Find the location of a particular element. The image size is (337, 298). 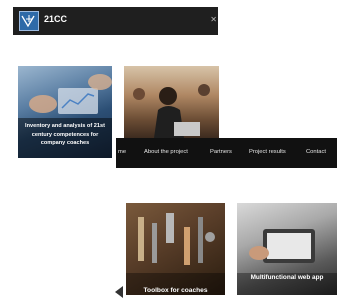

card-web-app: Multifunctional web app is located at coordinates (287, 249).